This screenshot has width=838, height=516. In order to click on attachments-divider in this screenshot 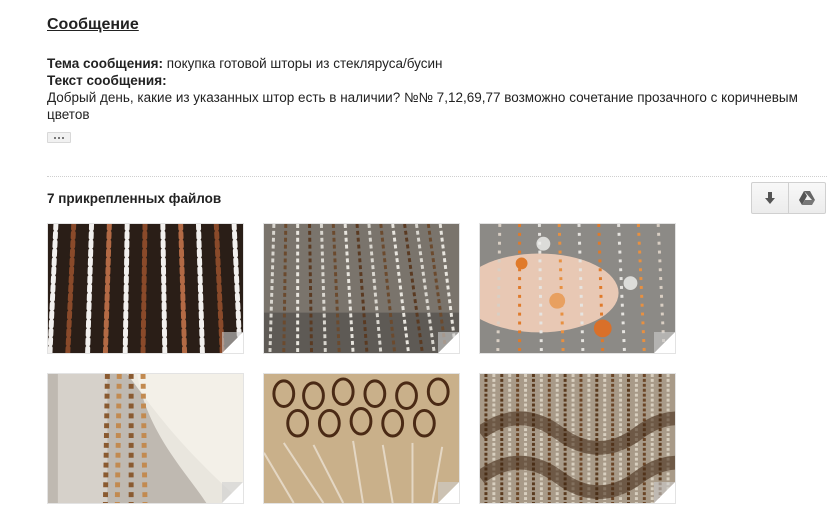, I will do `click(437, 176)`.